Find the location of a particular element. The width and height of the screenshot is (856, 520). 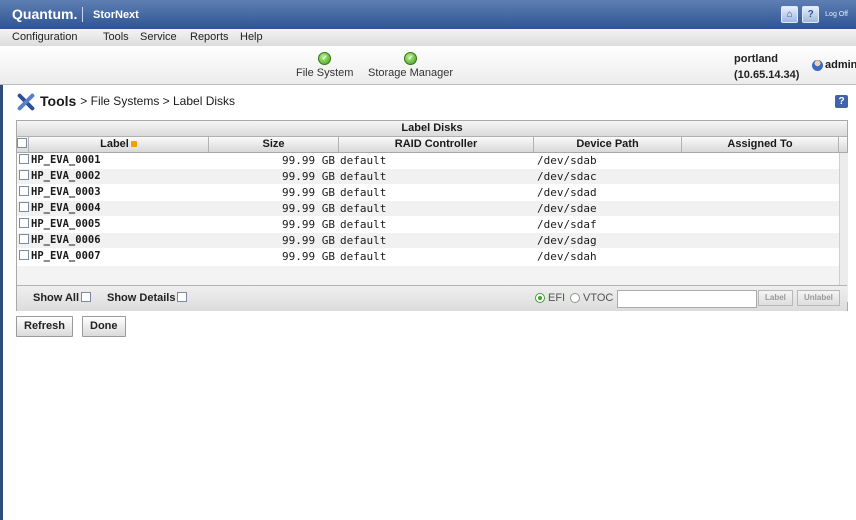

table-row: HP_EVA_0001 99.99 GB default/dev/sdab is located at coordinates (428, 160).